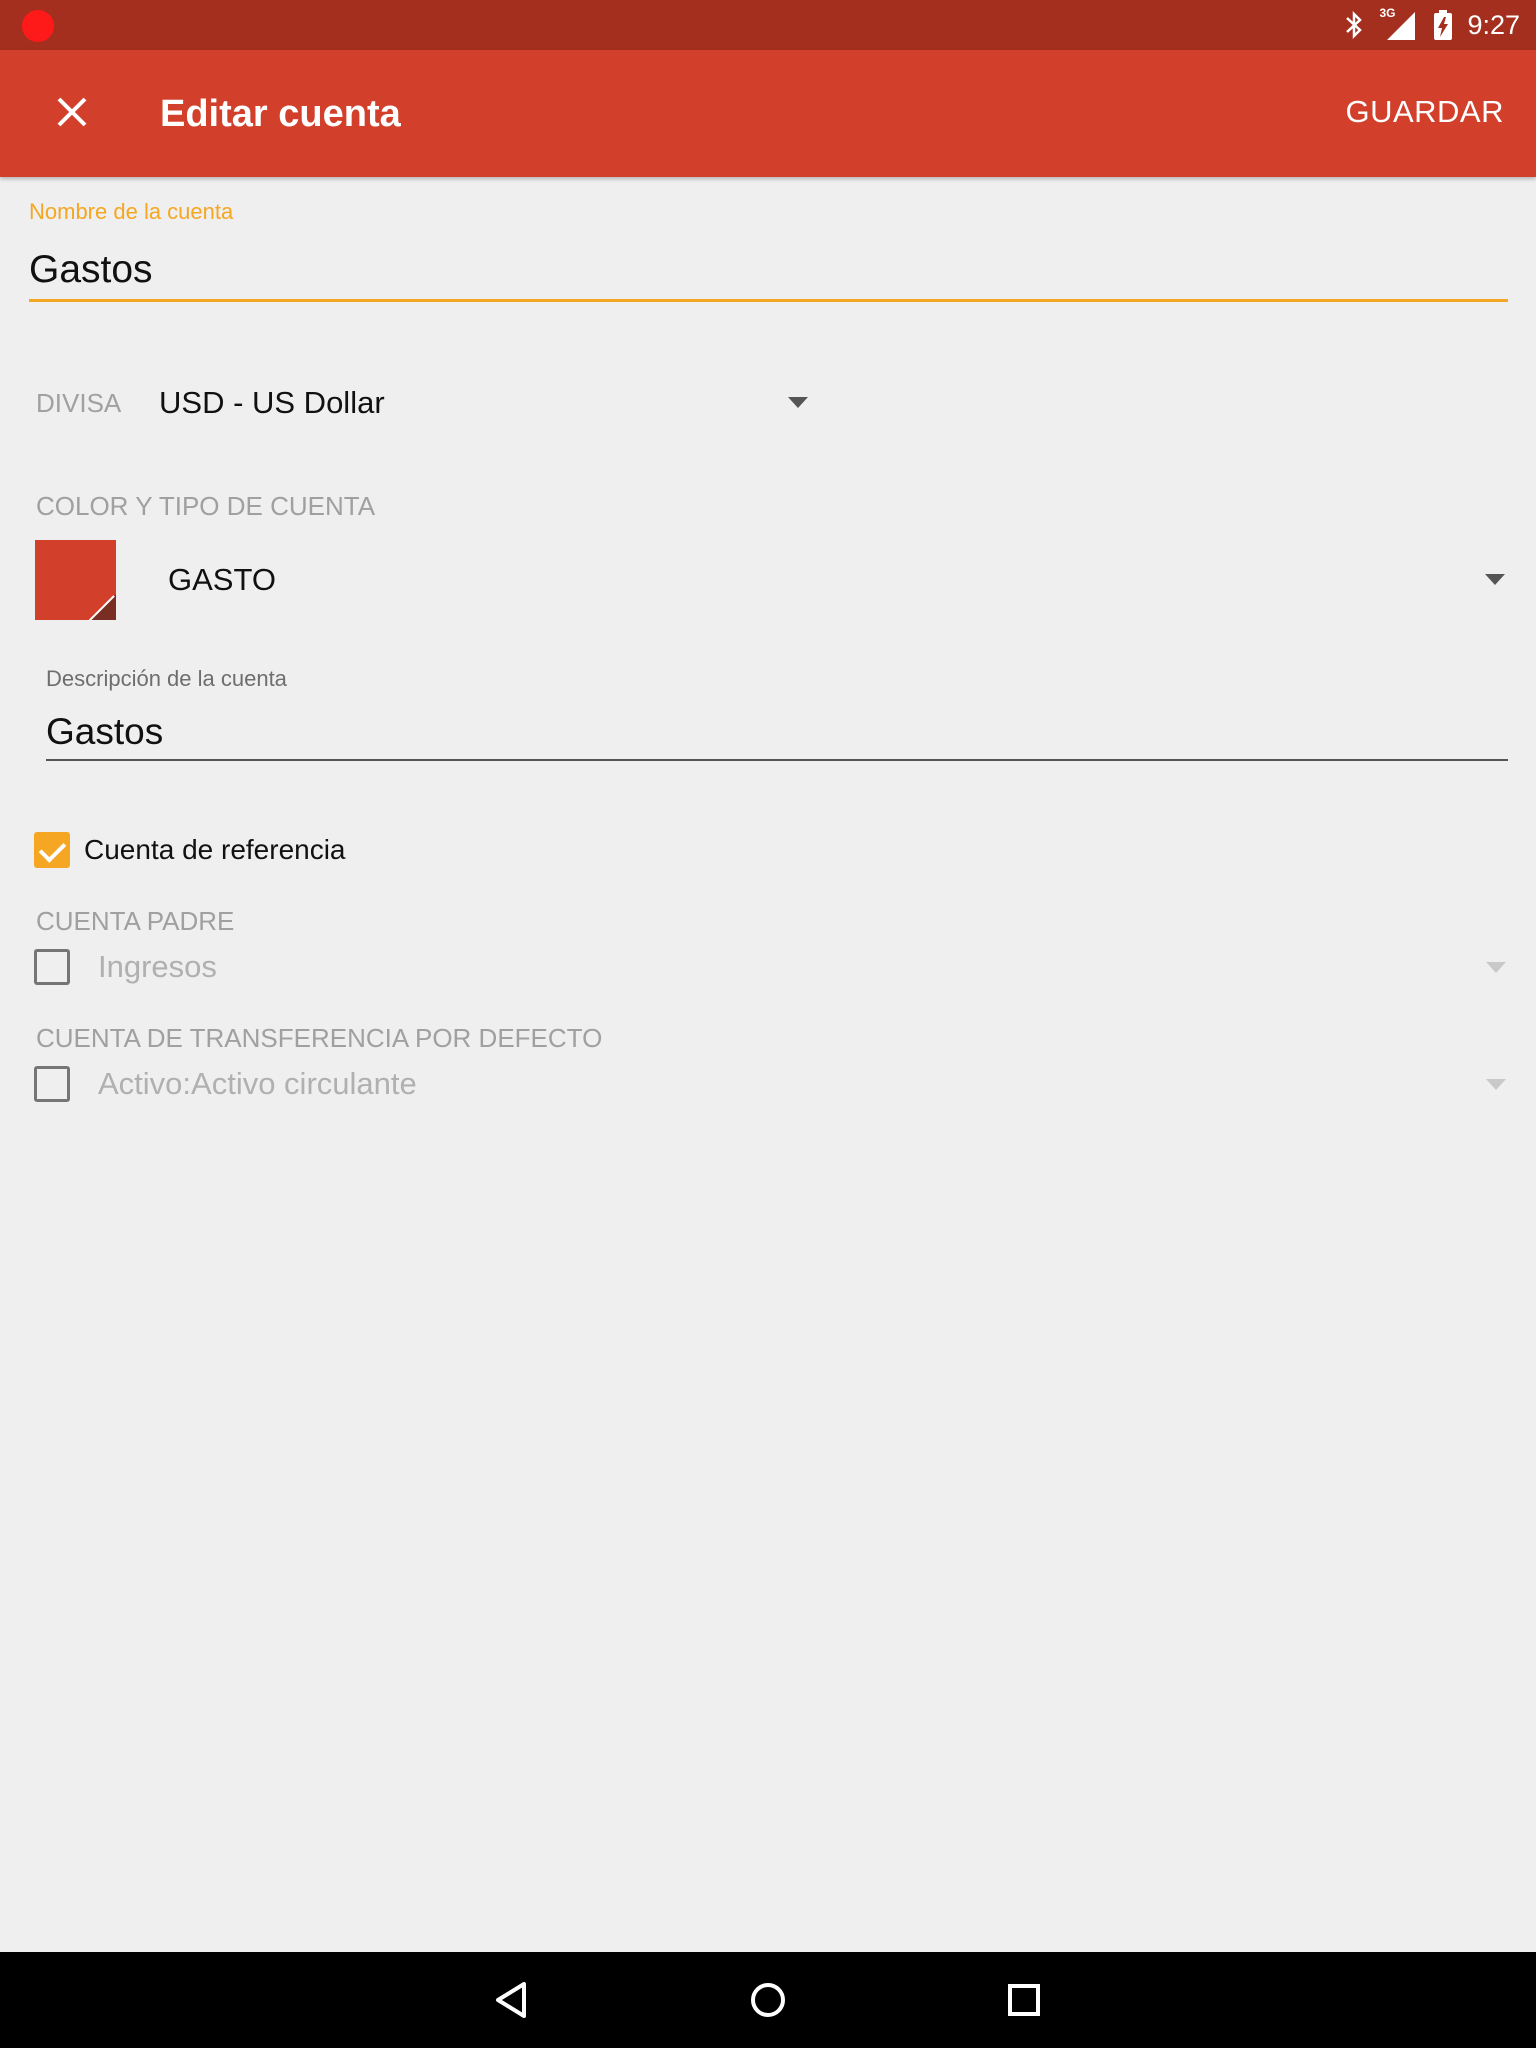 The image size is (1536, 2048). I want to click on default-transfer-checkbox, so click(52, 1084).